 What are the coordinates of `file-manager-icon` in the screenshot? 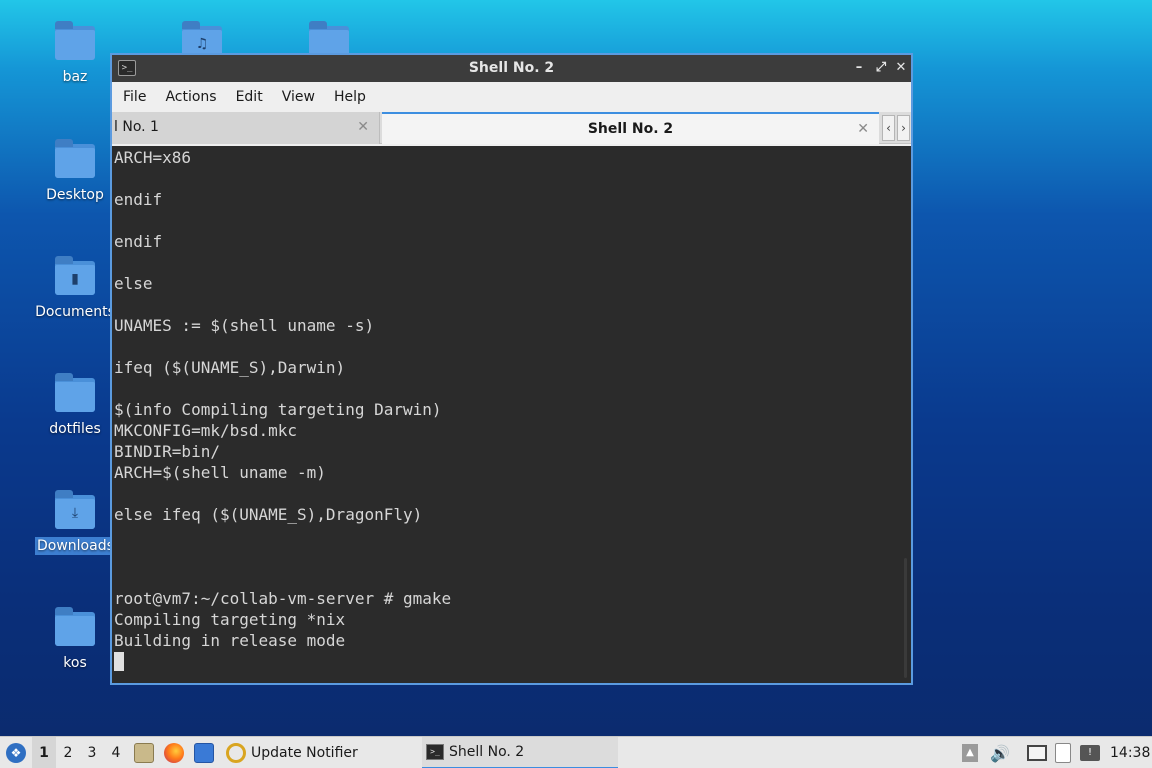 It's located at (144, 753).